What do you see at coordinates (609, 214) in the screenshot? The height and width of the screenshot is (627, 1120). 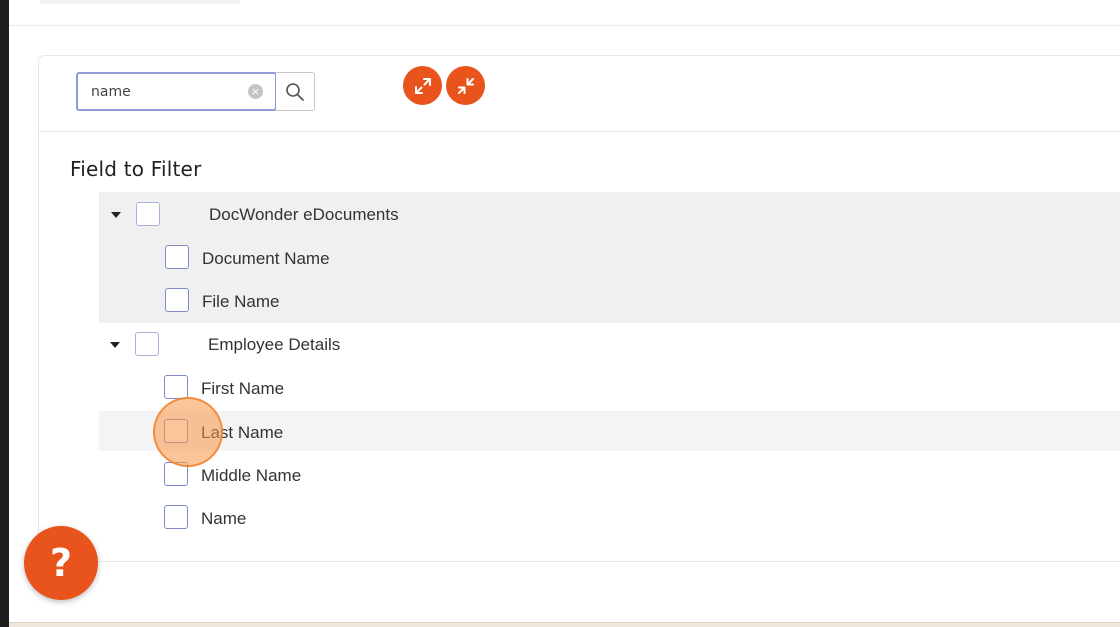 I see `tree-group-row: DocWonder eDocuments` at bounding box center [609, 214].